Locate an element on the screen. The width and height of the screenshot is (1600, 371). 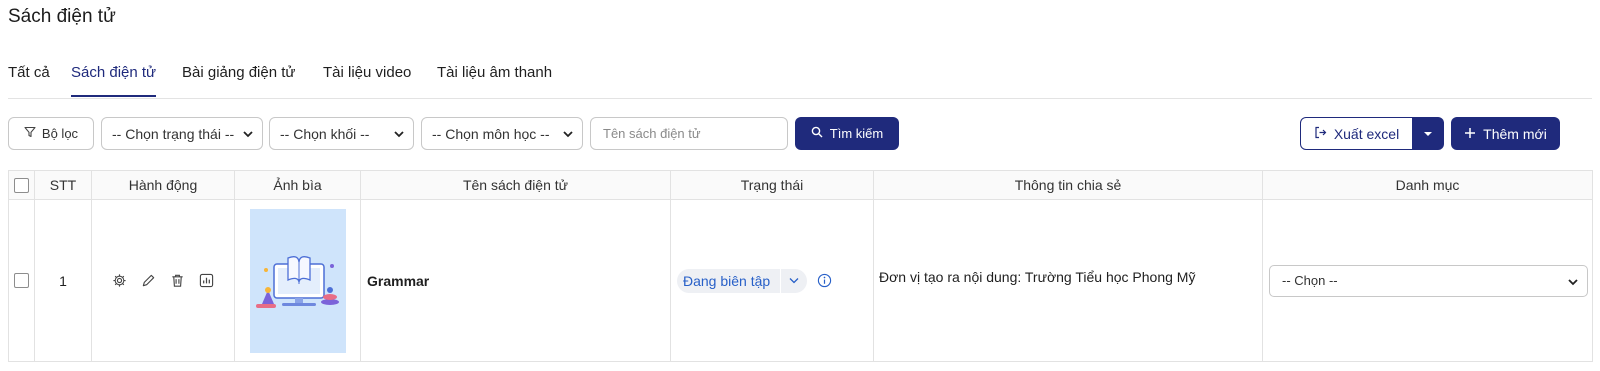
status-select-value: -- Chọn trạng thái -- is located at coordinates (173, 133).